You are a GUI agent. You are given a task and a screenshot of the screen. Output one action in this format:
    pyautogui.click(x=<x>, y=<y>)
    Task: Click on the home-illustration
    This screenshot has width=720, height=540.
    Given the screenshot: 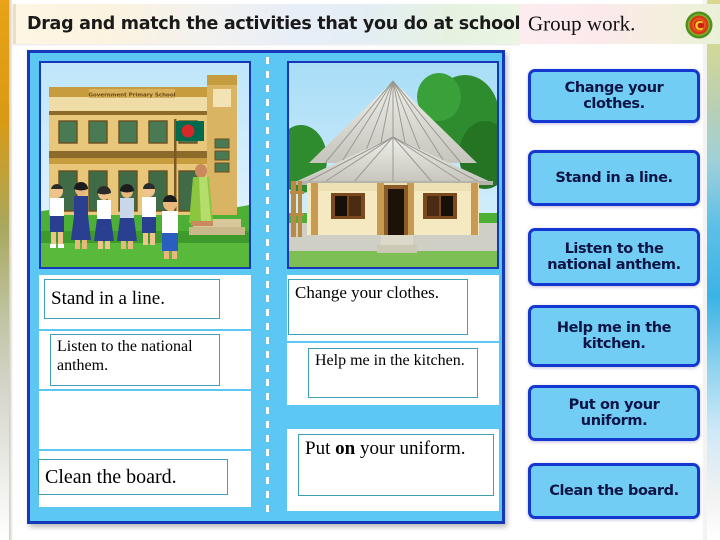 What is the action you would take?
    pyautogui.click(x=393, y=165)
    